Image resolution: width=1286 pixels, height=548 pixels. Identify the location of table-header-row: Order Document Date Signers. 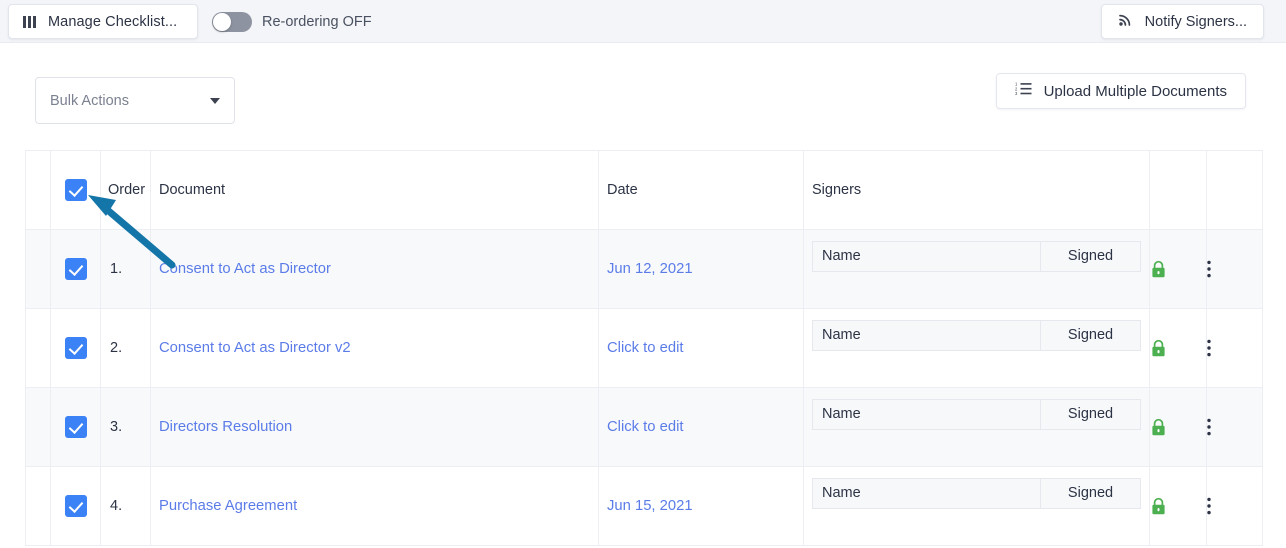
(644, 190).